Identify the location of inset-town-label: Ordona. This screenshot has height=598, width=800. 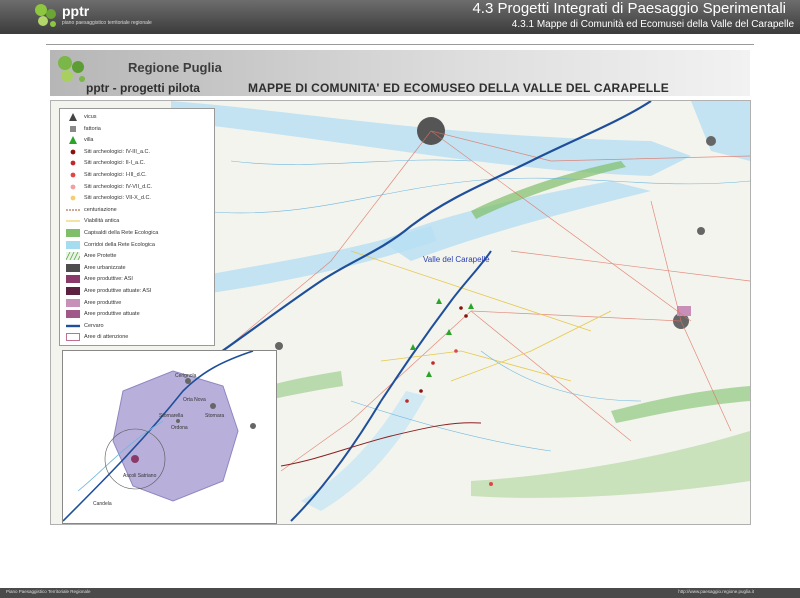
(179, 428).